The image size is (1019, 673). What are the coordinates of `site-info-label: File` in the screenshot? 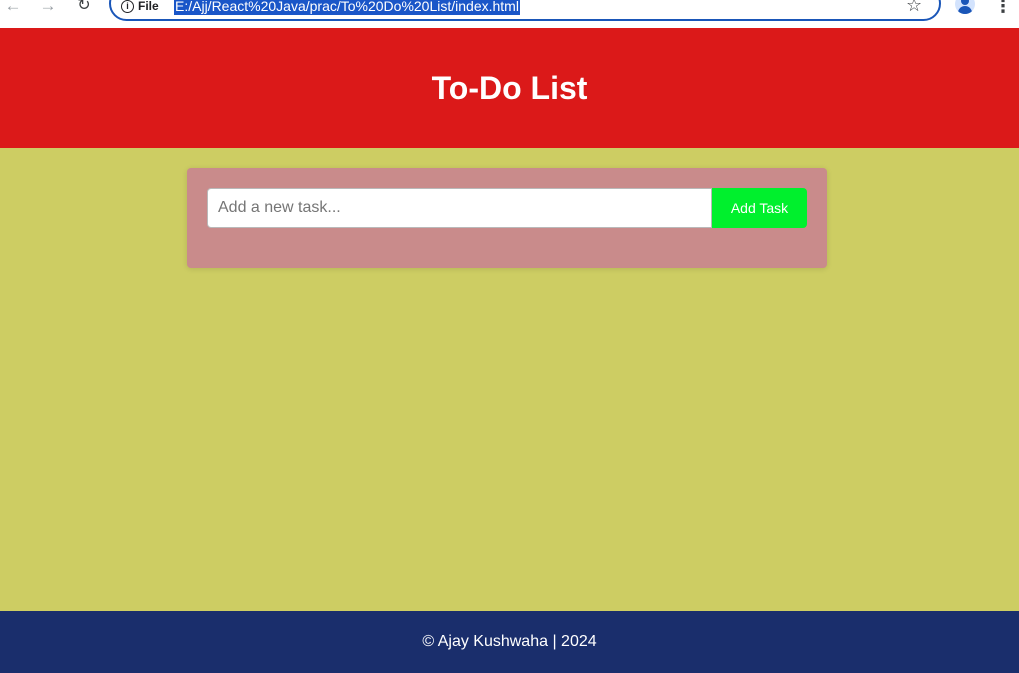 It's located at (148, 6).